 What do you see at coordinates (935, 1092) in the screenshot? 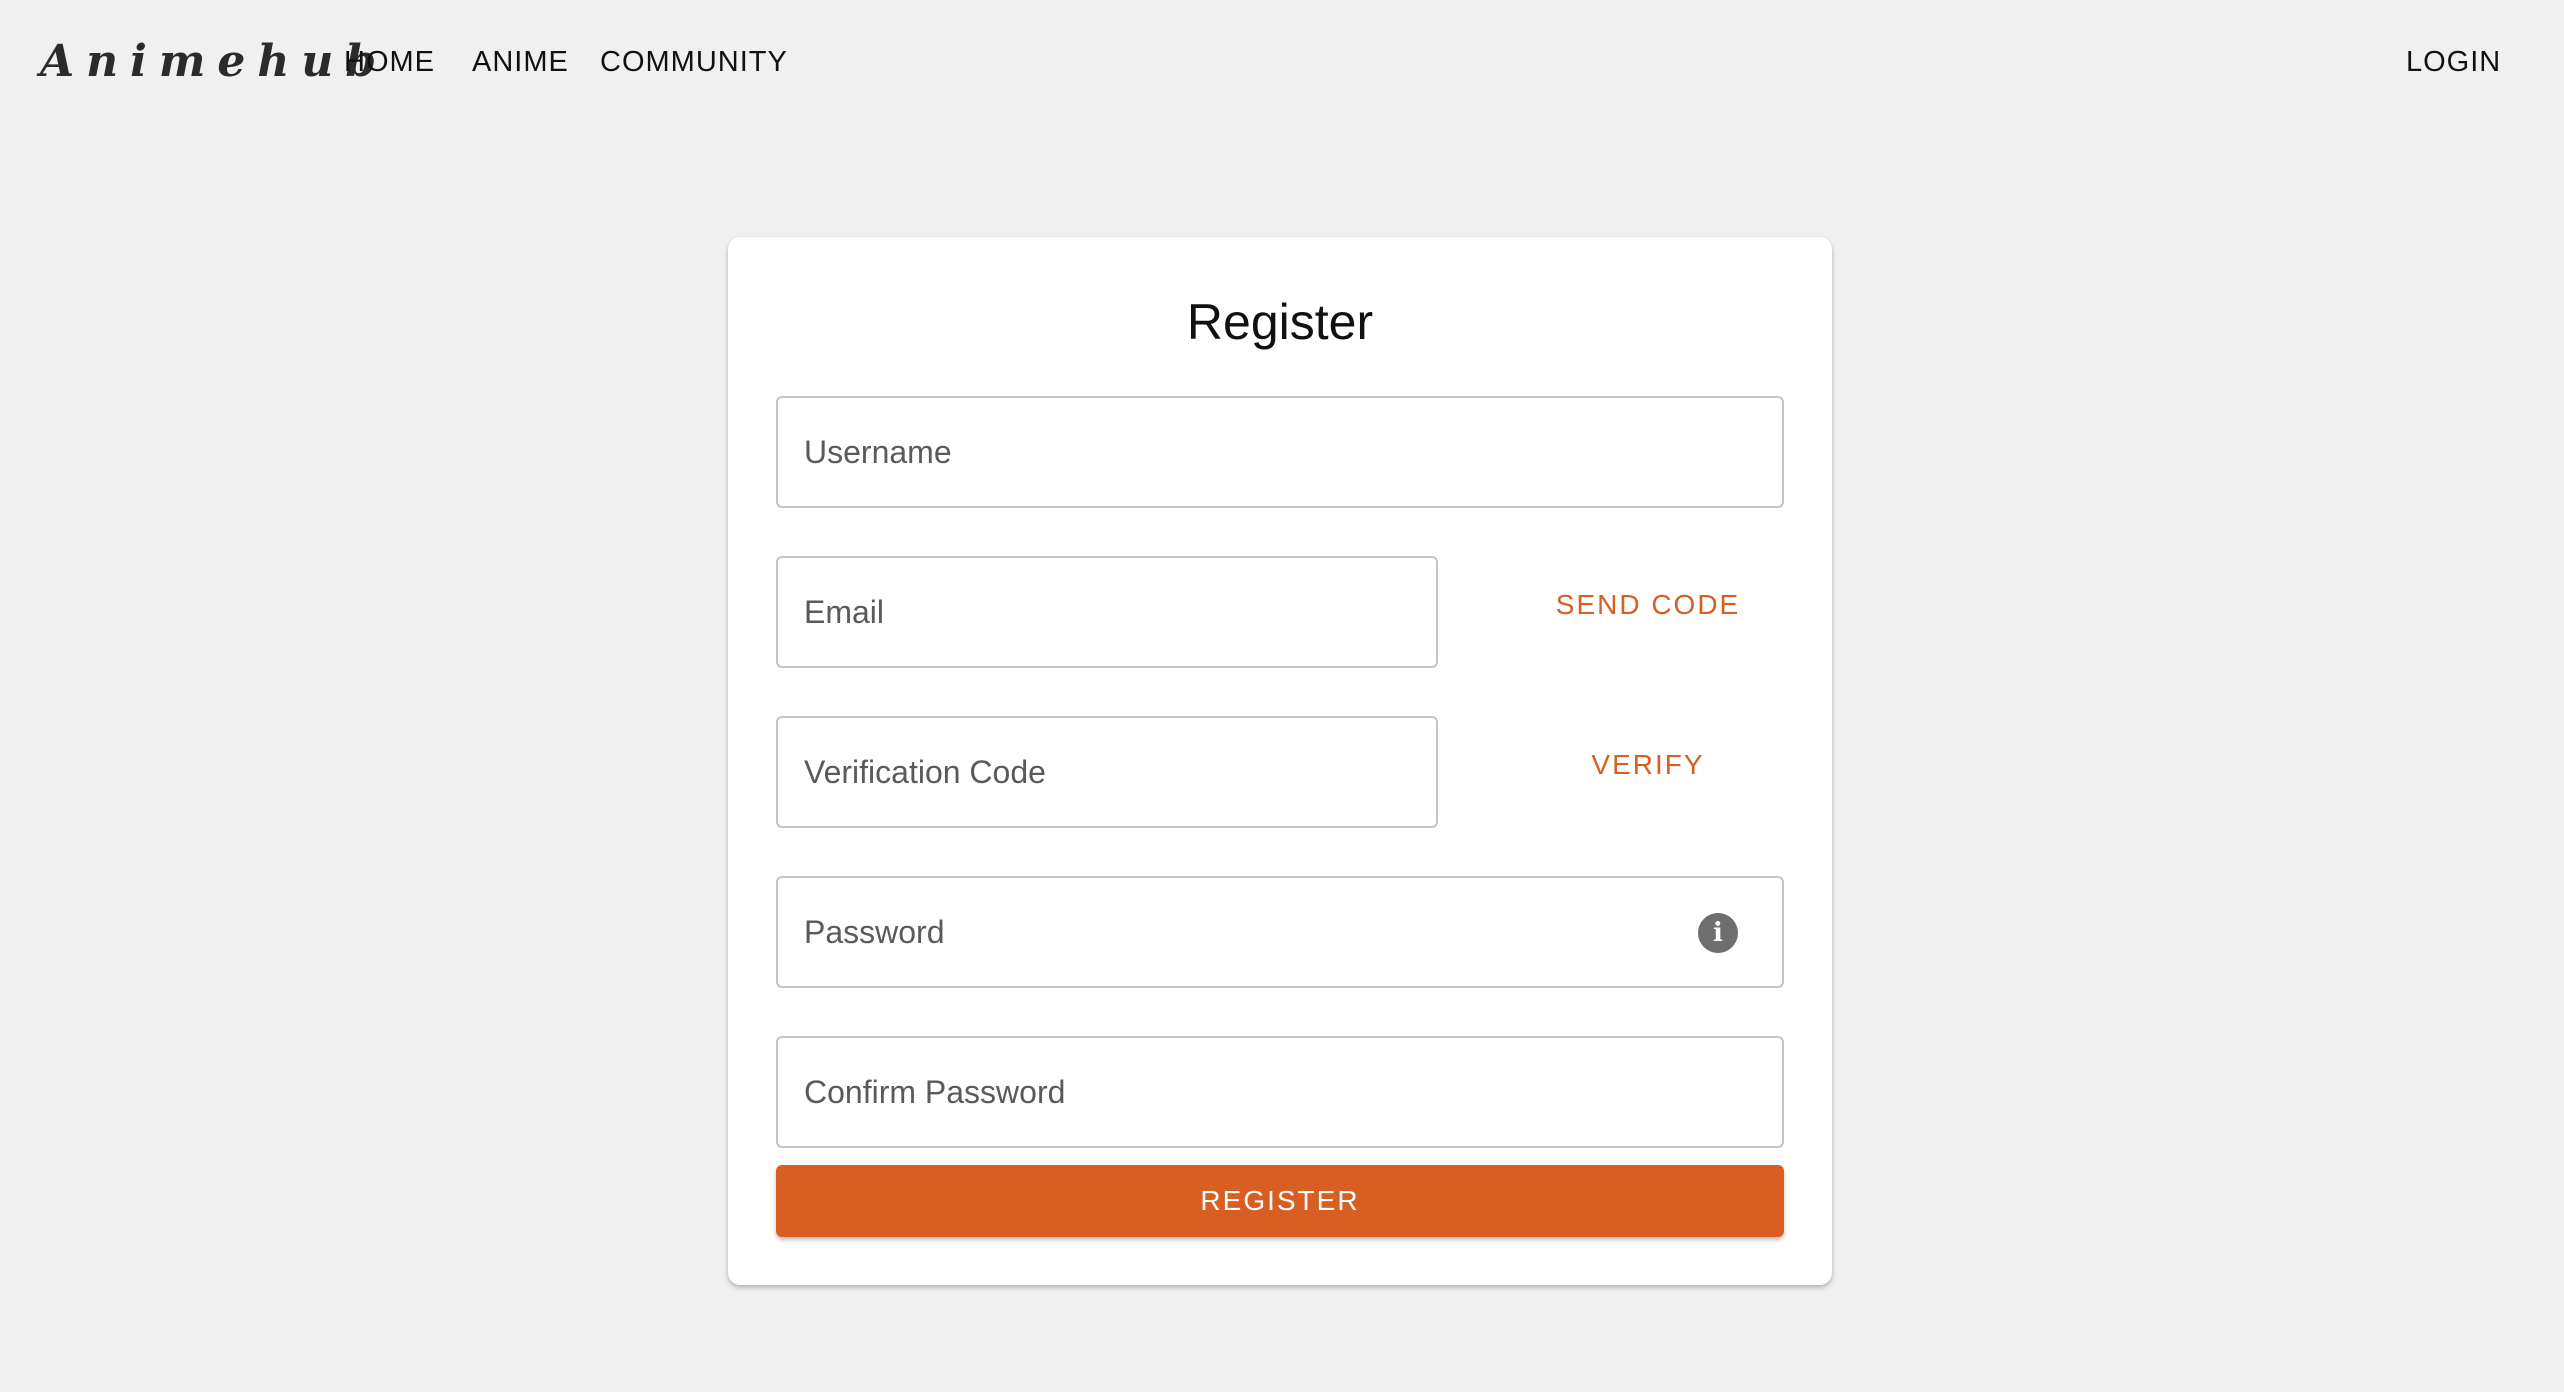
I see `confirm-password-placeholder: Confirm Password` at bounding box center [935, 1092].